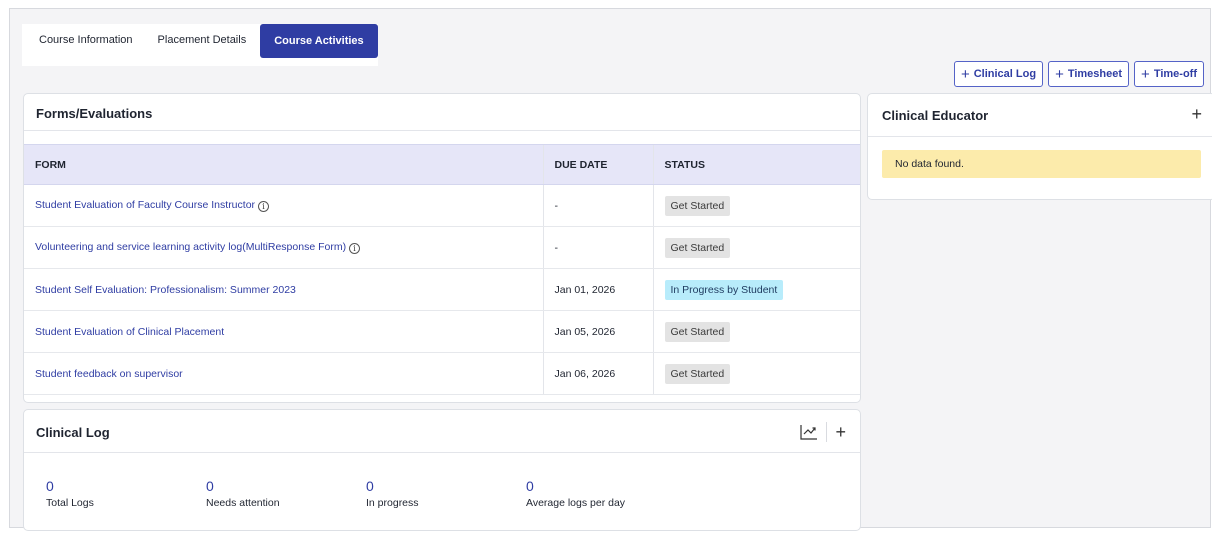 The image size is (1212, 534). I want to click on column-header-status: STATUS, so click(756, 164).